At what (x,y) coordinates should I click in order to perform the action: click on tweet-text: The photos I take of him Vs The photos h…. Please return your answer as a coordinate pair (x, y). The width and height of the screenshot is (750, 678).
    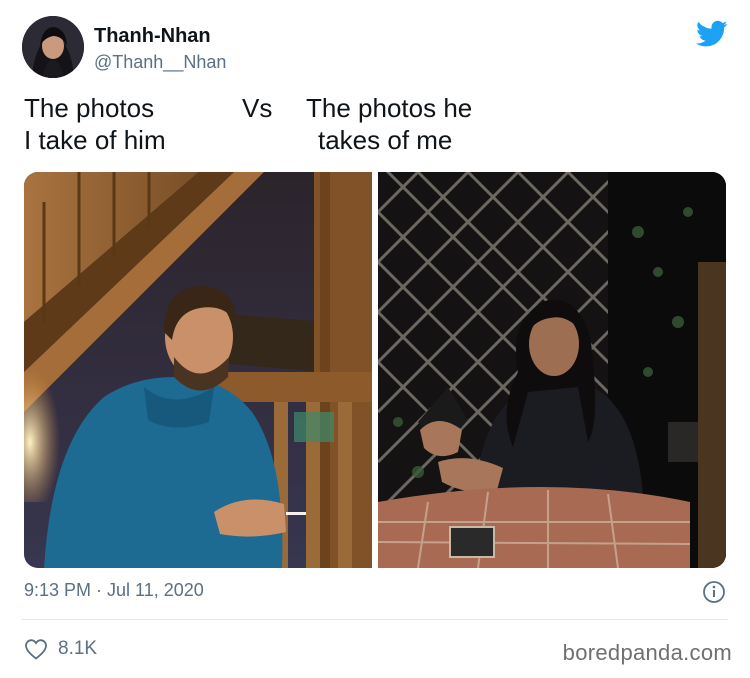
    Looking at the image, I should click on (375, 127).